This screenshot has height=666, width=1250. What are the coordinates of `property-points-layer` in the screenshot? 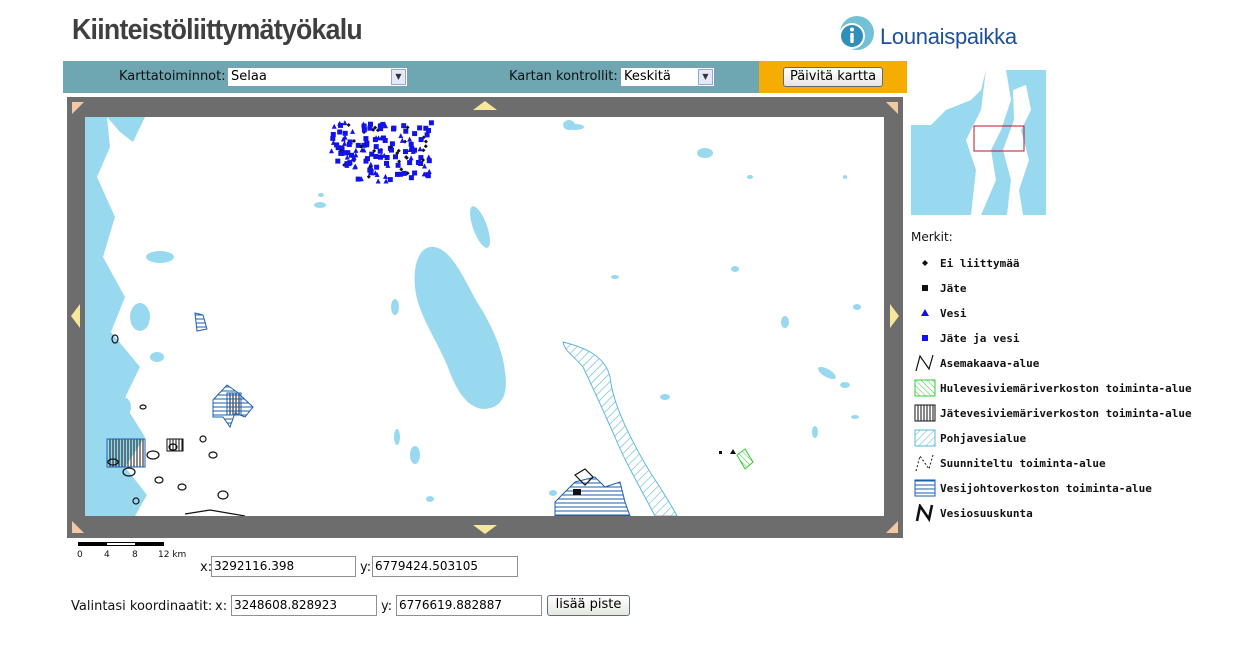 It's located at (381, 152).